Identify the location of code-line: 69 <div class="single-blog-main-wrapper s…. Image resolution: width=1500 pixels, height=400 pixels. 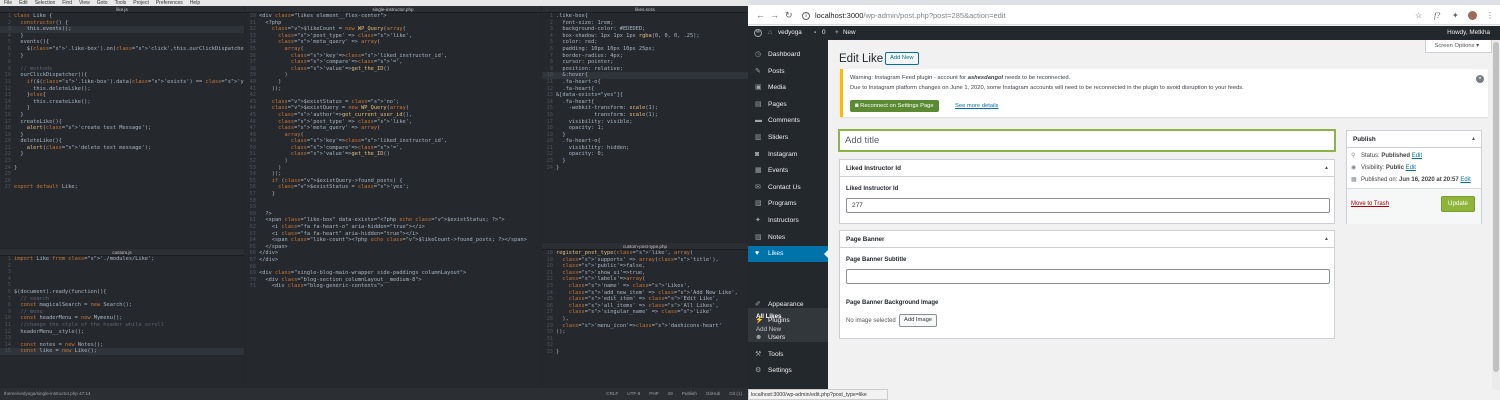
(393, 273).